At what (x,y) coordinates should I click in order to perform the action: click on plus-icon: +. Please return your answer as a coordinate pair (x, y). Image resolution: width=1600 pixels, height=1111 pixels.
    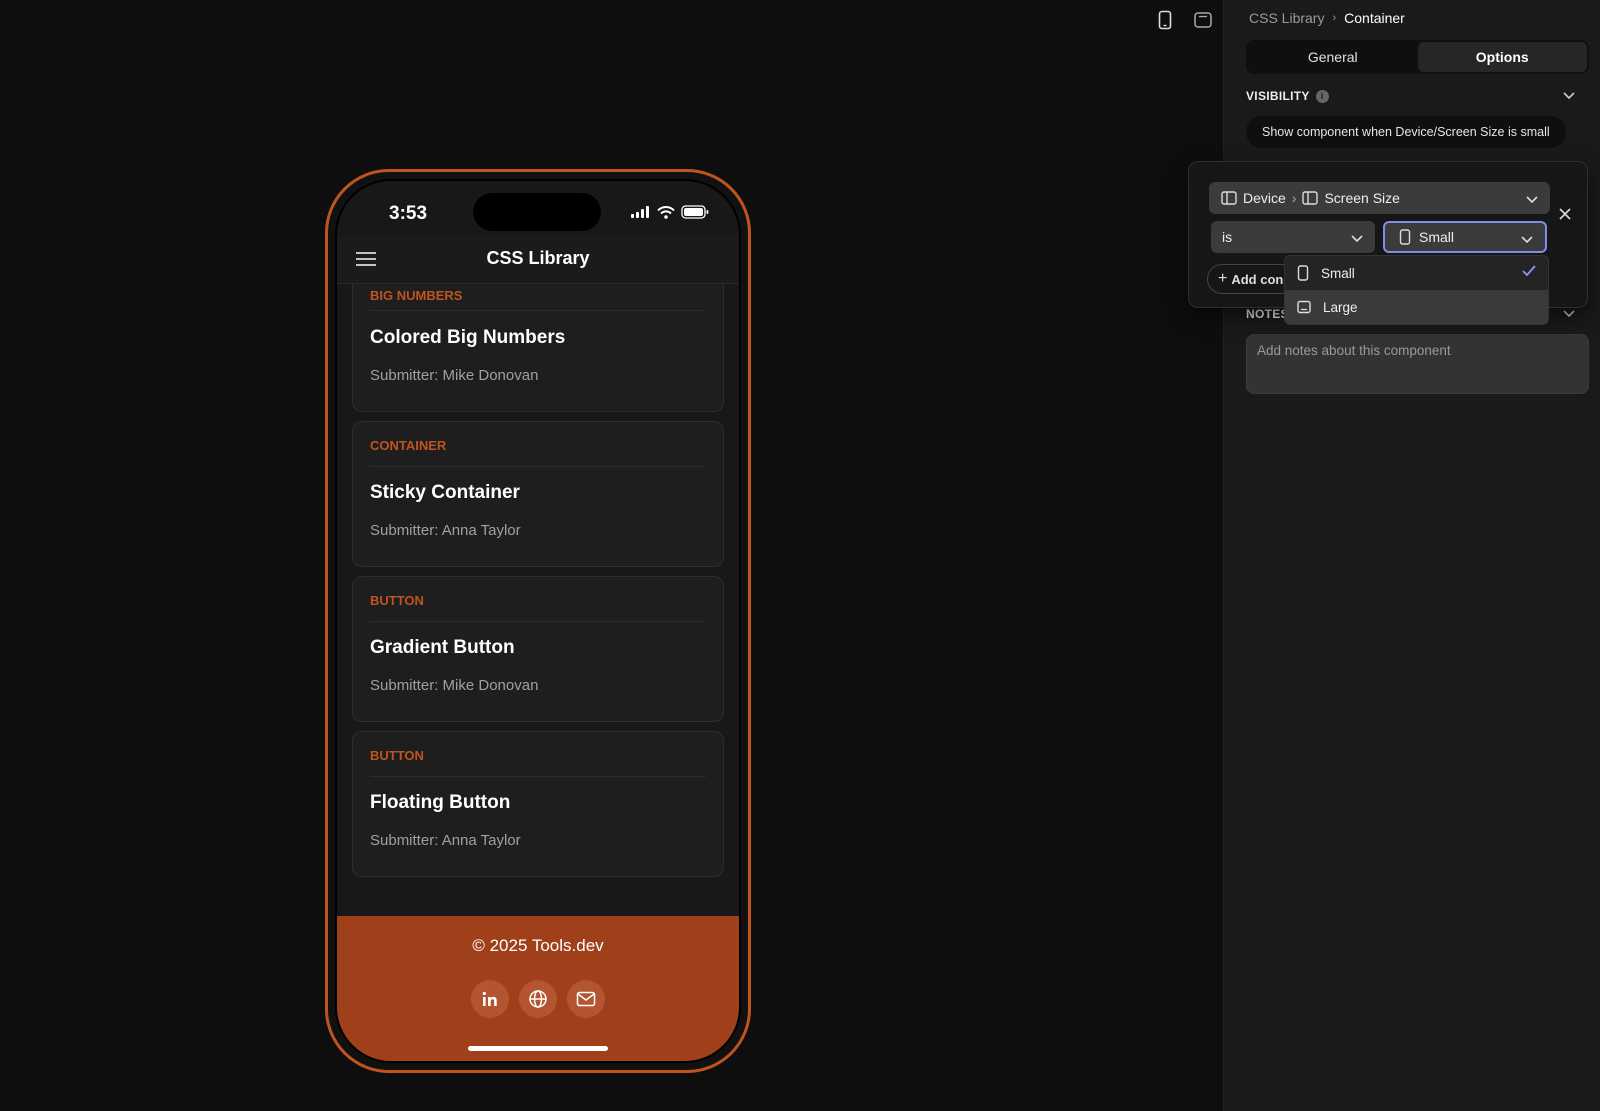
    Looking at the image, I should click on (1223, 278).